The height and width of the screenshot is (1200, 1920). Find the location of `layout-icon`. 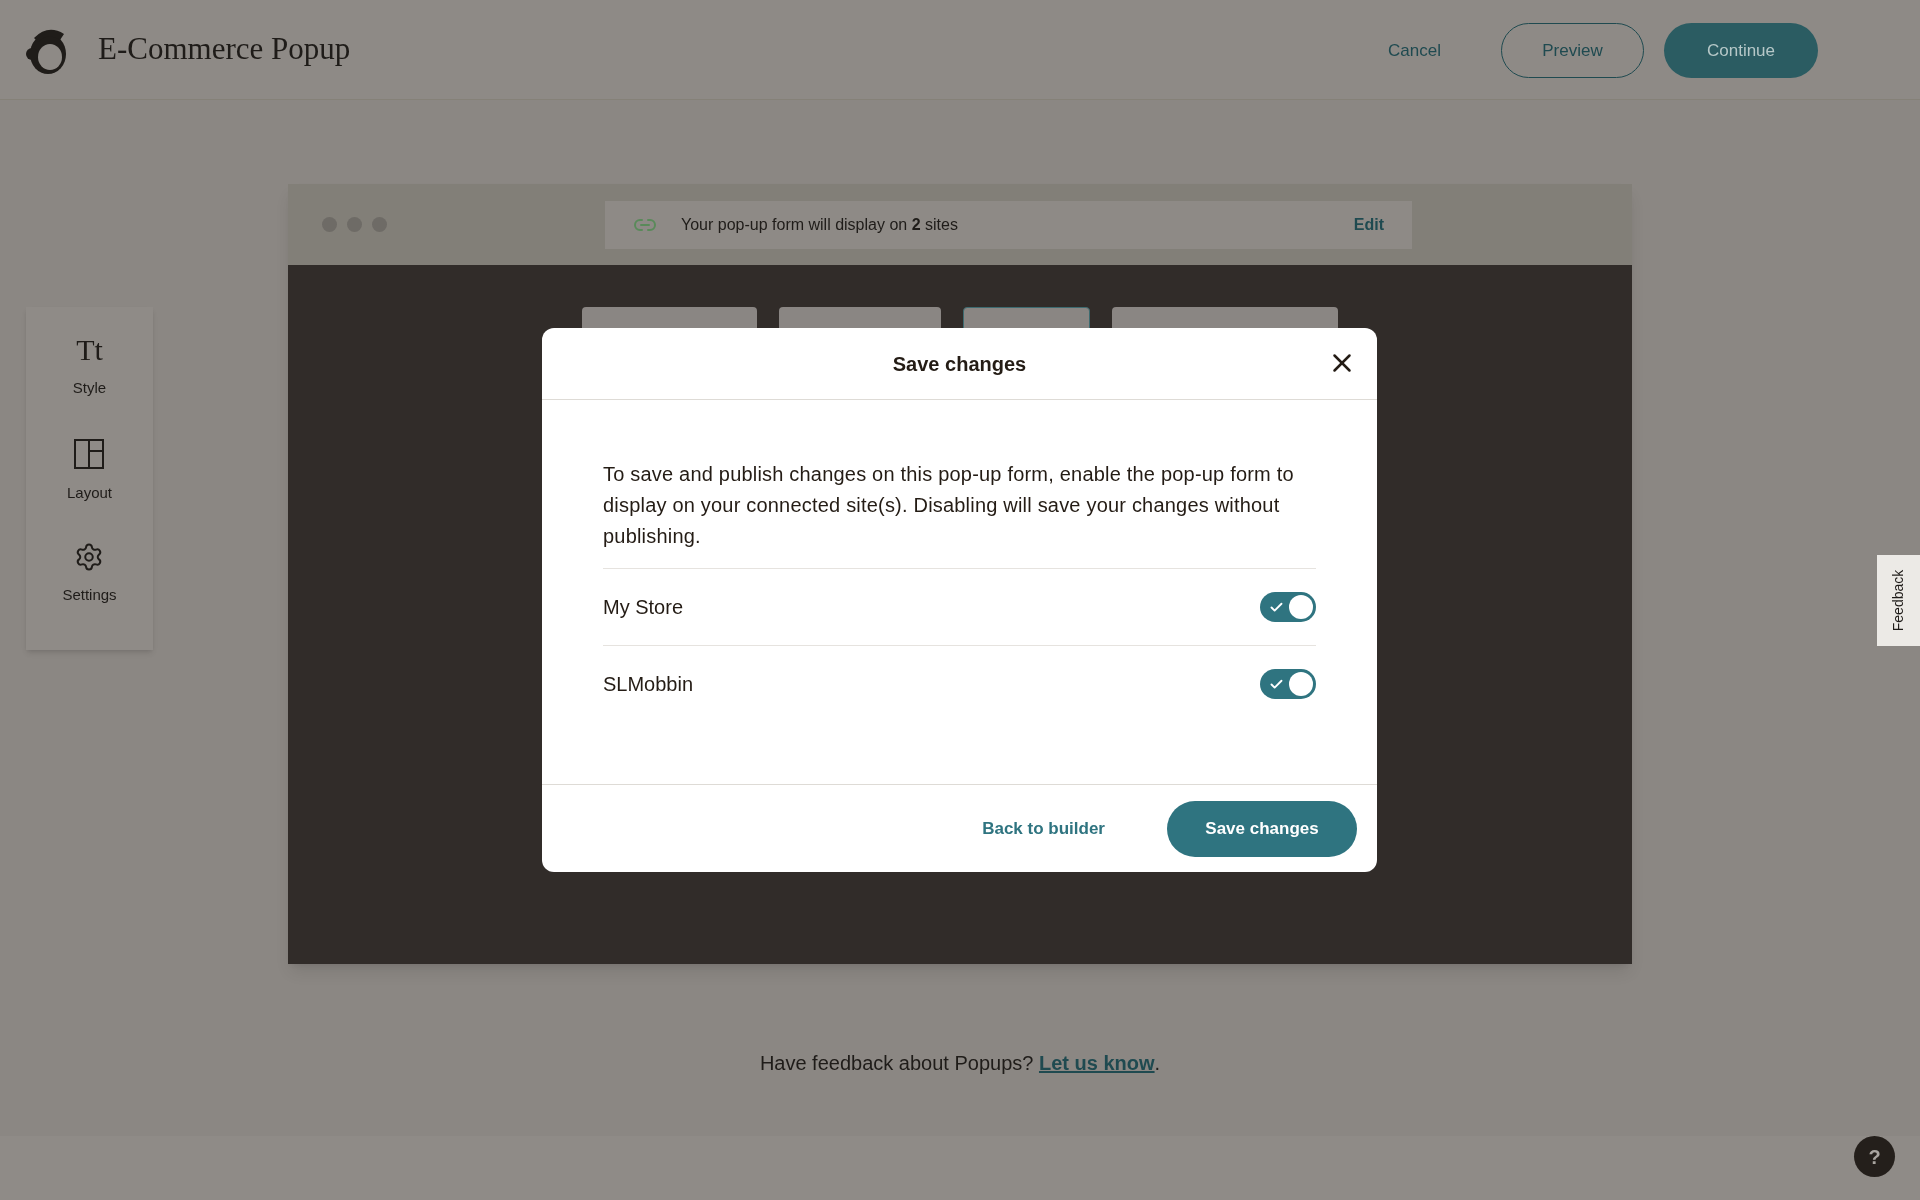

layout-icon is located at coordinates (89, 453).